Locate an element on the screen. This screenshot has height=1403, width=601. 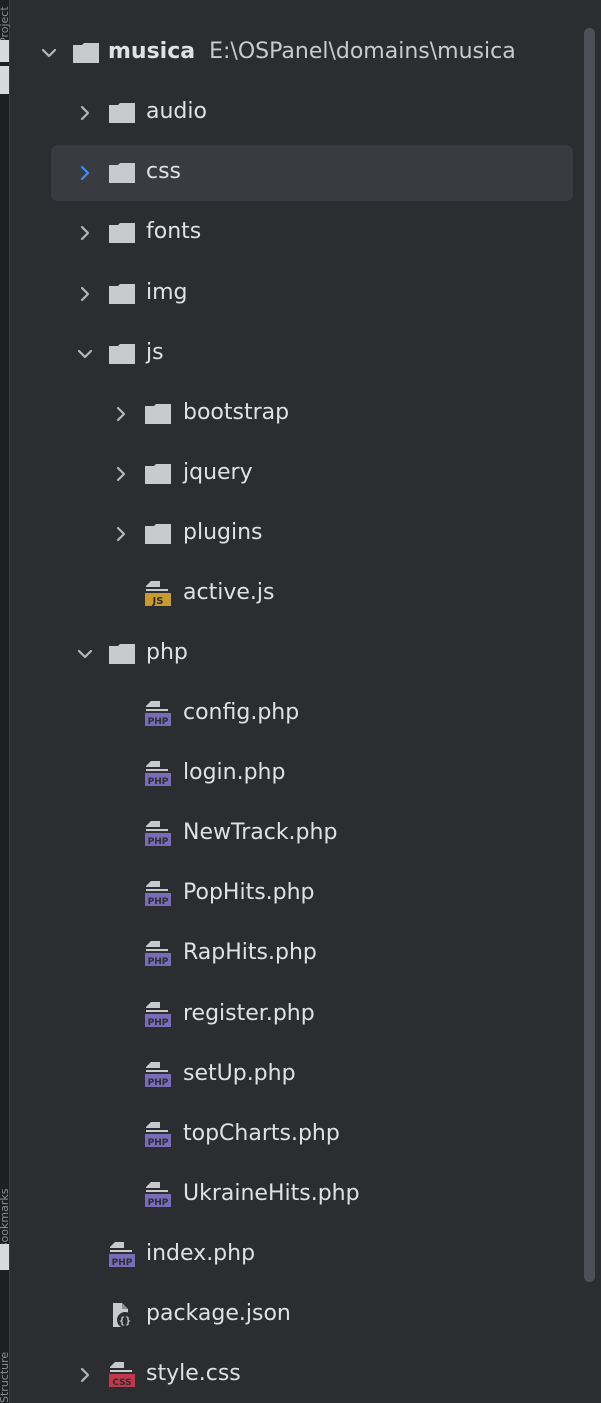
tree-item-label: jquery is located at coordinates (218, 472).